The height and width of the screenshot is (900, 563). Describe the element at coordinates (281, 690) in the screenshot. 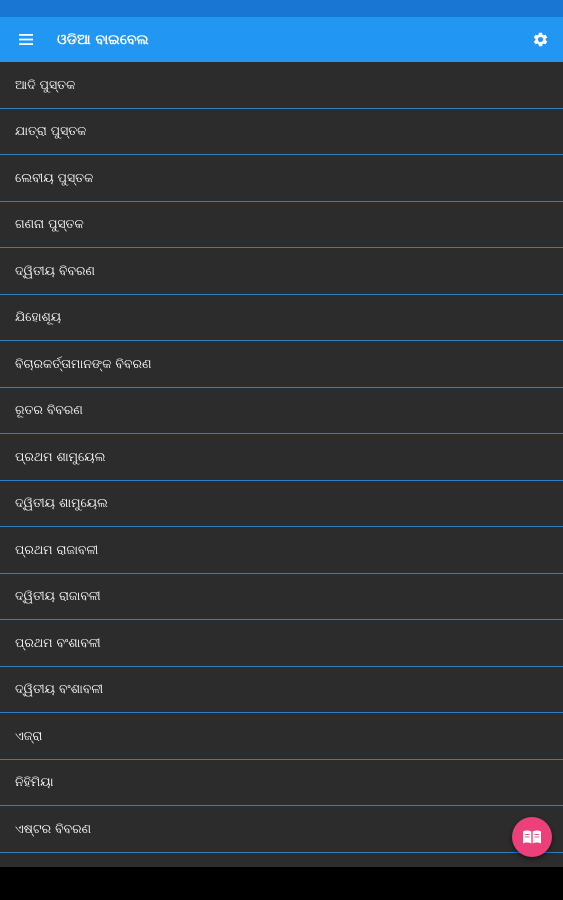

I see `book-item: ଦ୍ୱିତୀୟ ବଂଶାବଳୀ` at that location.